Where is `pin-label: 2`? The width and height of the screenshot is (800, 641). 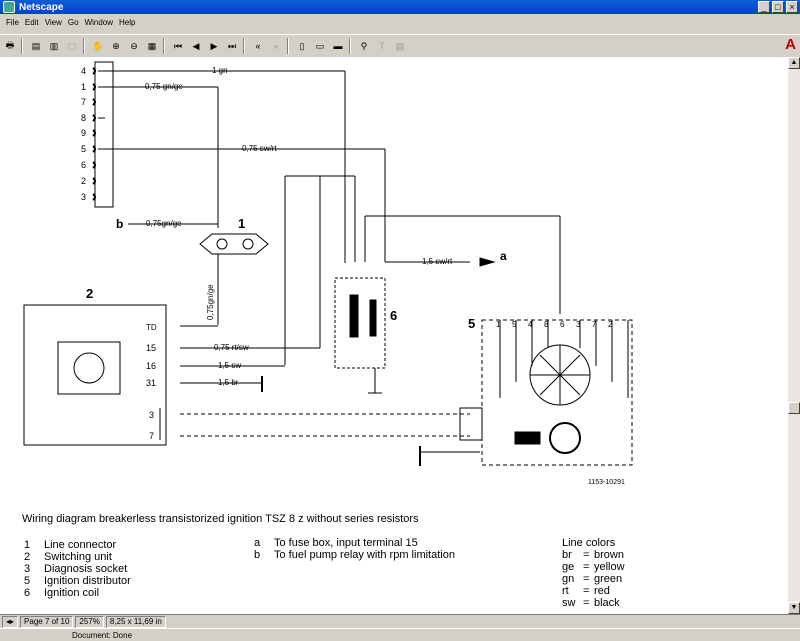 pin-label: 2 is located at coordinates (83, 181).